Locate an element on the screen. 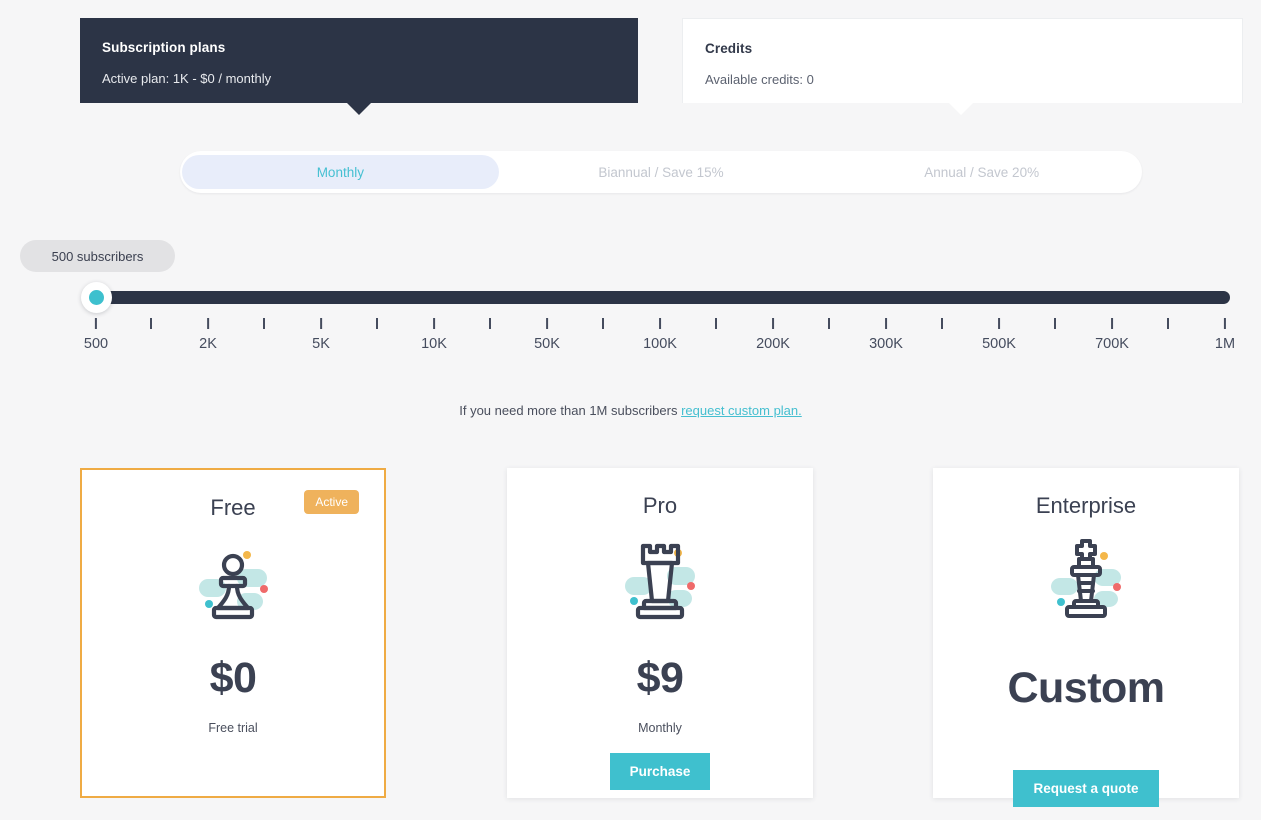  request-custom-plan-link: request custom plan. is located at coordinates (741, 410).